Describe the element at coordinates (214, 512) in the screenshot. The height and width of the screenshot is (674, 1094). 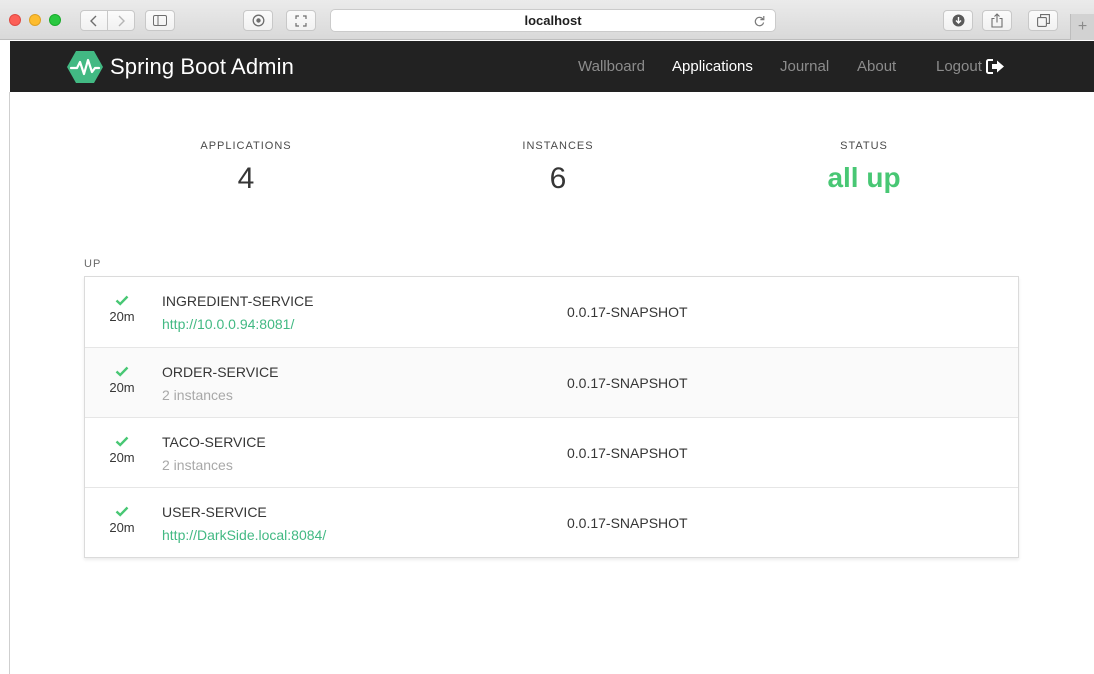
I see `application-name: USER-SERVICE` at that location.